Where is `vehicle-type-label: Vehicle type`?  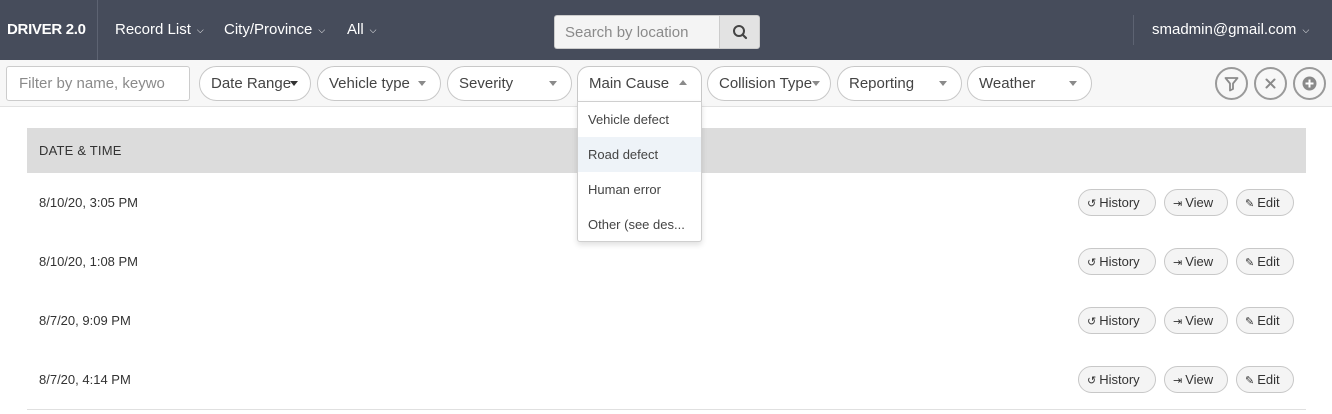
vehicle-type-label: Vehicle type is located at coordinates (369, 83).